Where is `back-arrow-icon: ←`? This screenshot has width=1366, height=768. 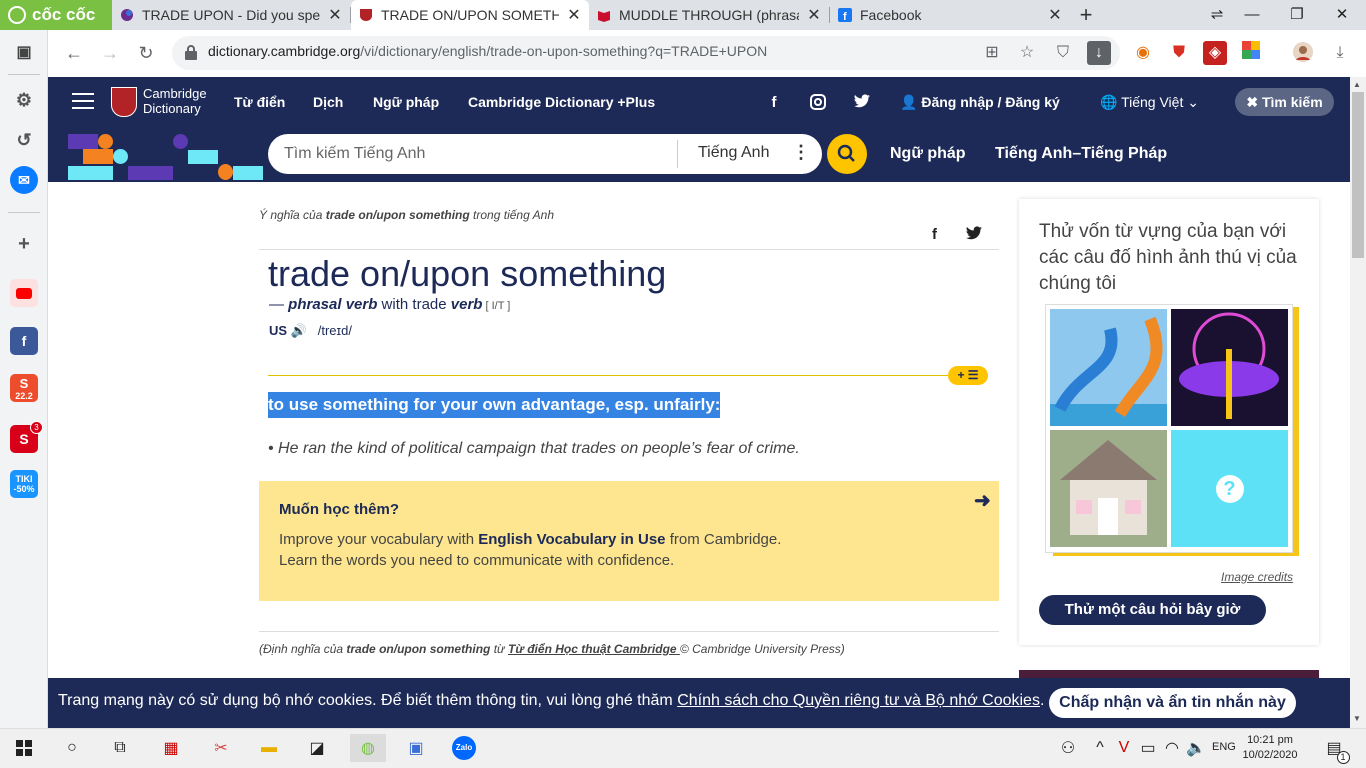
back-arrow-icon: ← is located at coordinates (74, 53).